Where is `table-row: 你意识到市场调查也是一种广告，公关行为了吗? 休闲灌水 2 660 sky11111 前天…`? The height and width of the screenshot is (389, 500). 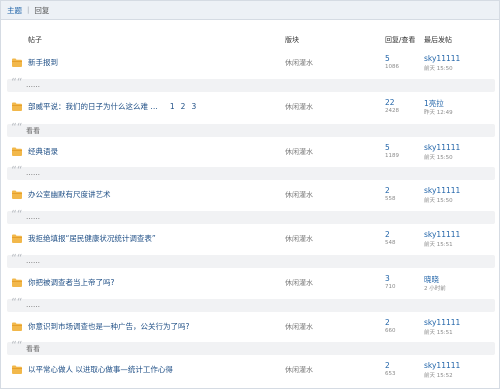 table-row: 你意识到市场调查也是一种广告，公关行为了吗? 休闲灌水 2 660 sky11111 前天… is located at coordinates (250, 329).